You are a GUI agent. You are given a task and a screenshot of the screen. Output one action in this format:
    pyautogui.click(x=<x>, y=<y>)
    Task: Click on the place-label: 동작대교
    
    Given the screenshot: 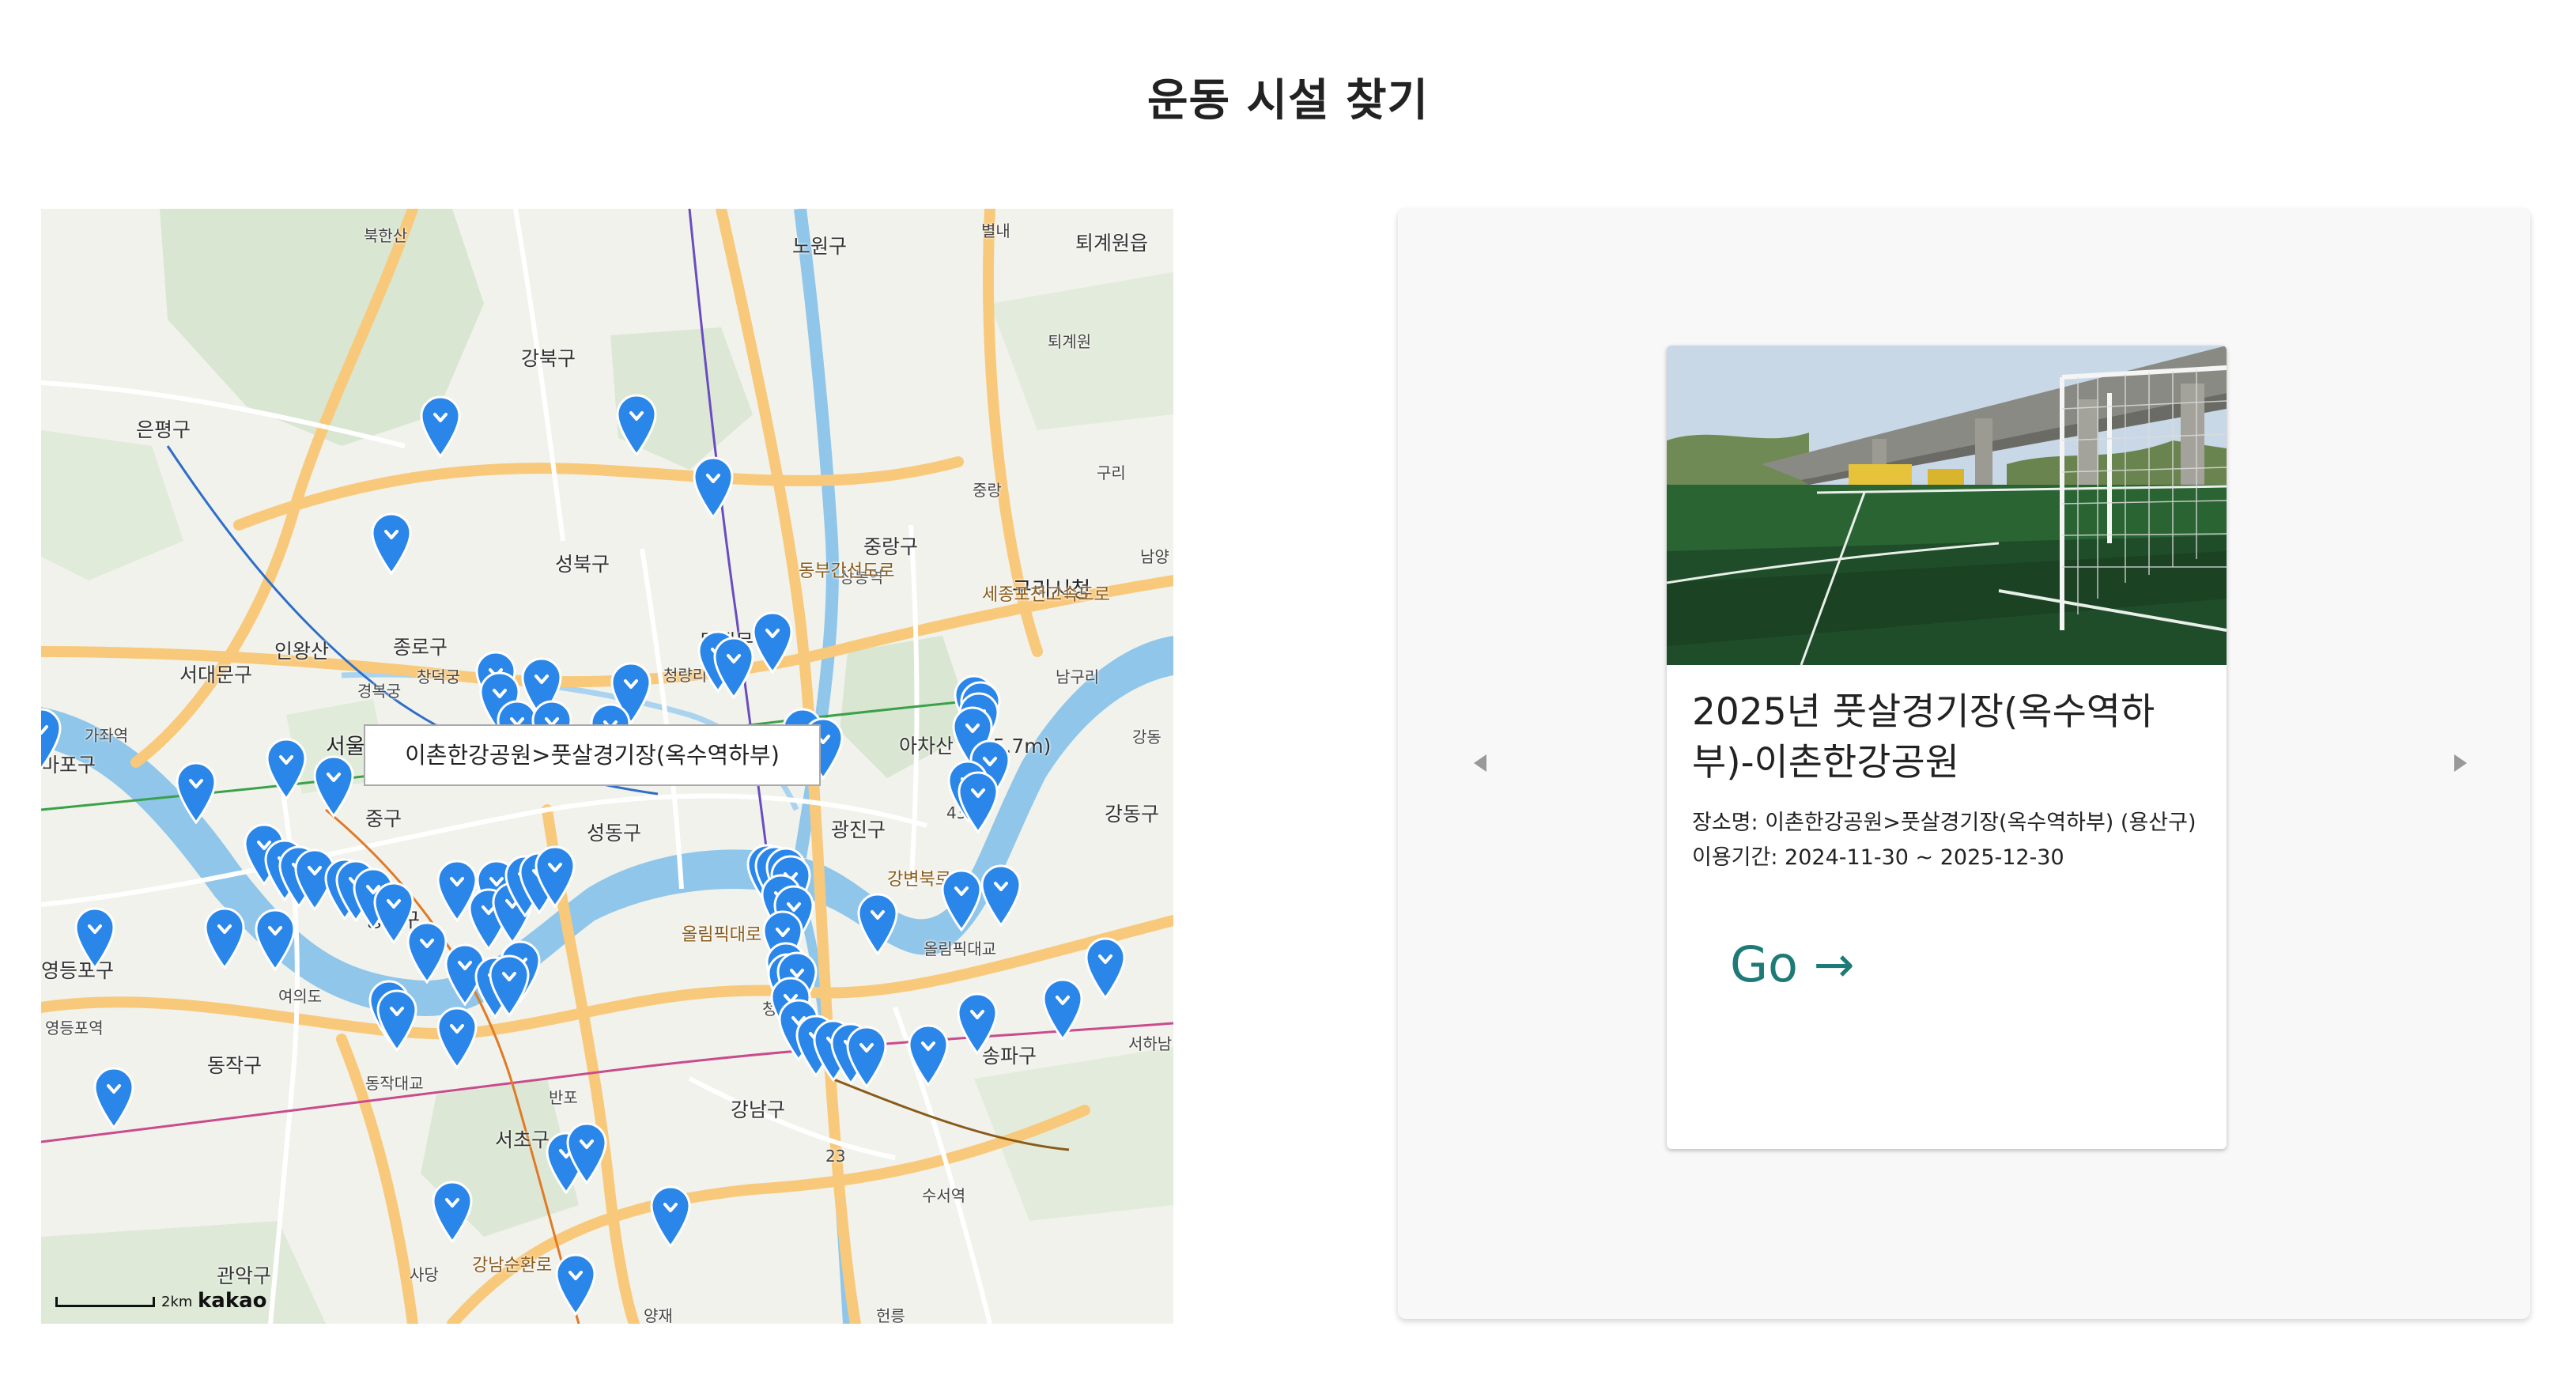 What is the action you would take?
    pyautogui.click(x=394, y=1084)
    